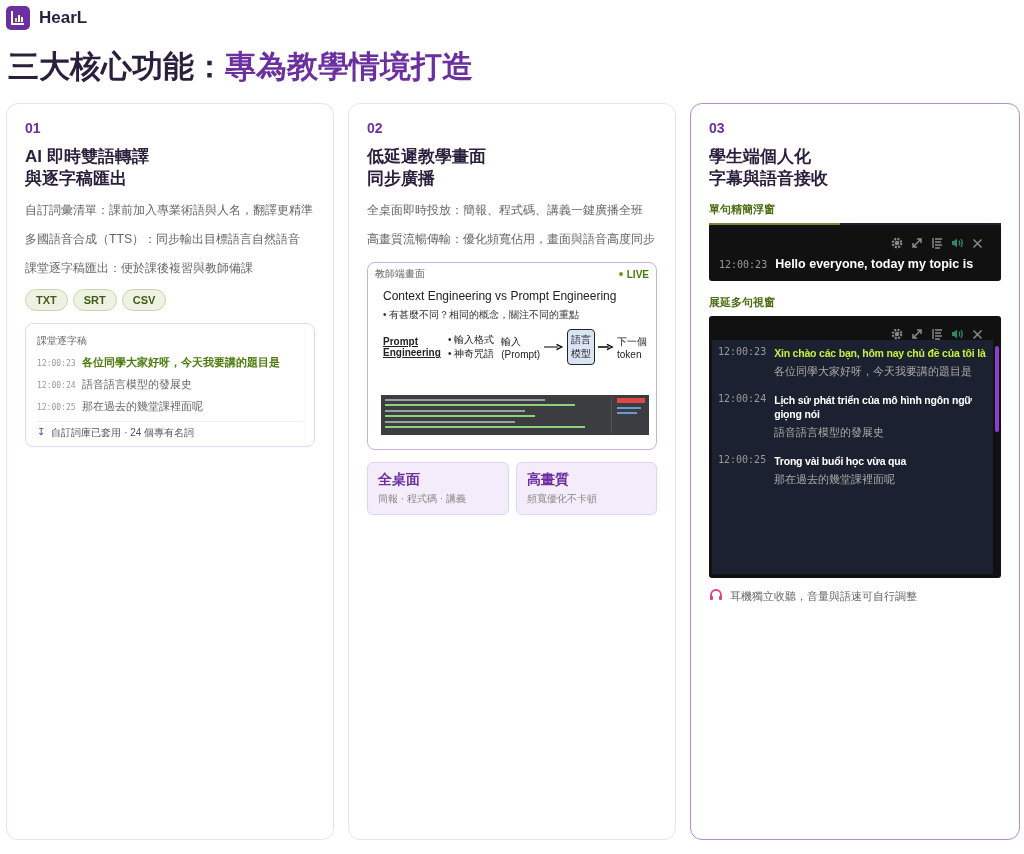 This screenshot has height=854, width=1024. What do you see at coordinates (400, 274) in the screenshot?
I see `preview-label: 教師端畫面` at bounding box center [400, 274].